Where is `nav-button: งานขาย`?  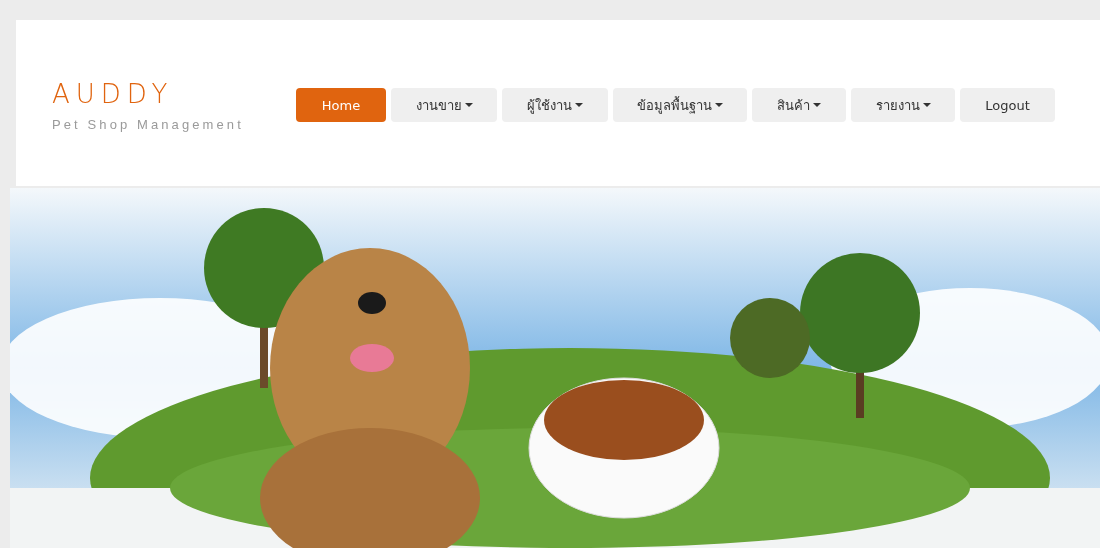
nav-button: งานขาย is located at coordinates (444, 105).